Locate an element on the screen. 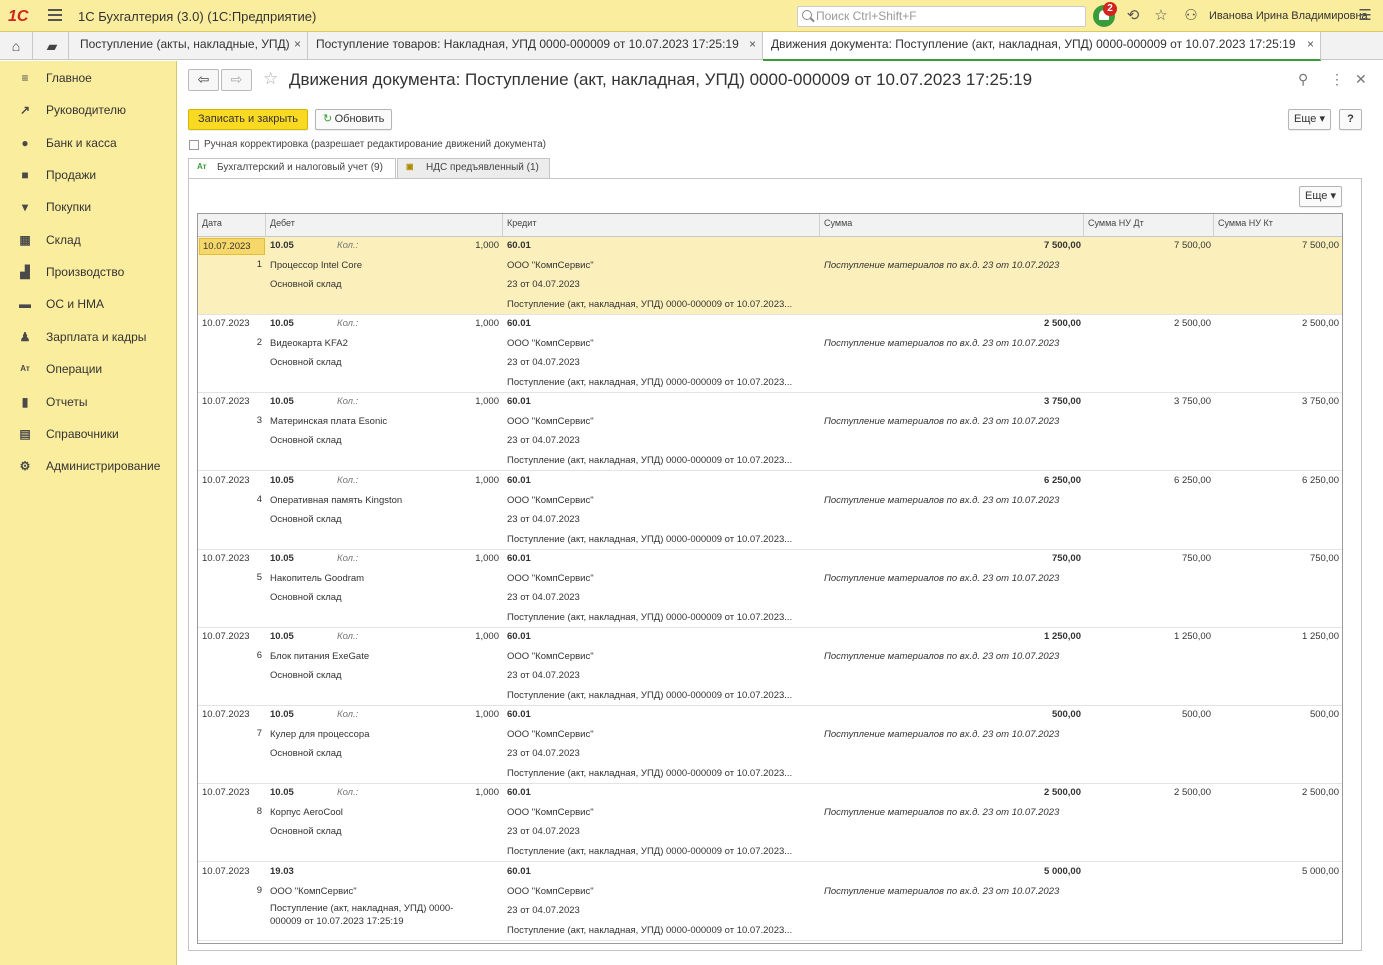 This screenshot has height=965, width=1383. sidebar-item-catalogs: ▤ Справочники is located at coordinates (88, 435).